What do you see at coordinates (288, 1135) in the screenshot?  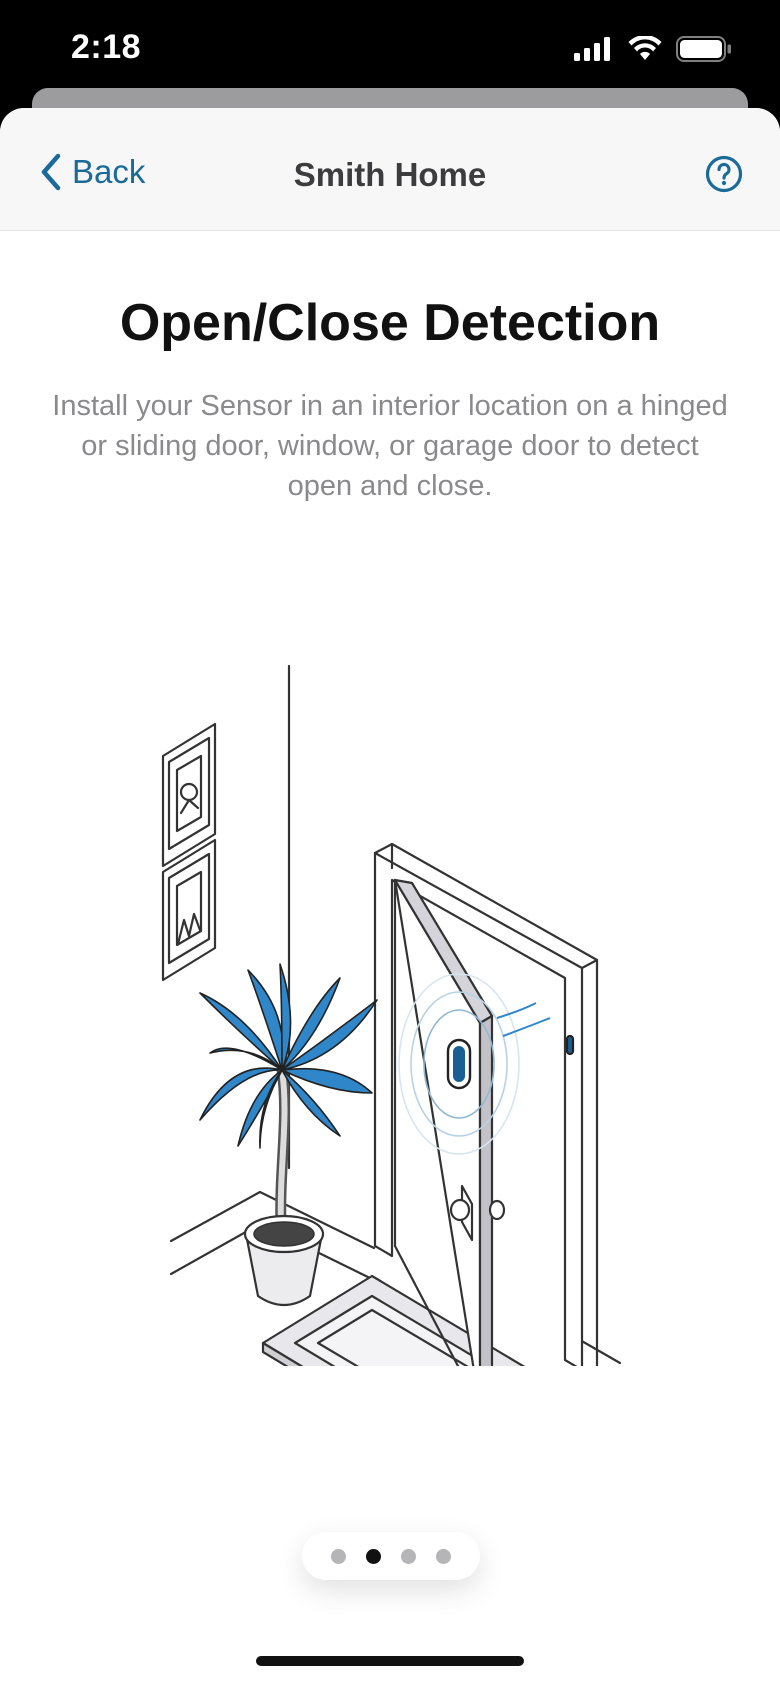 I see `potted-plant` at bounding box center [288, 1135].